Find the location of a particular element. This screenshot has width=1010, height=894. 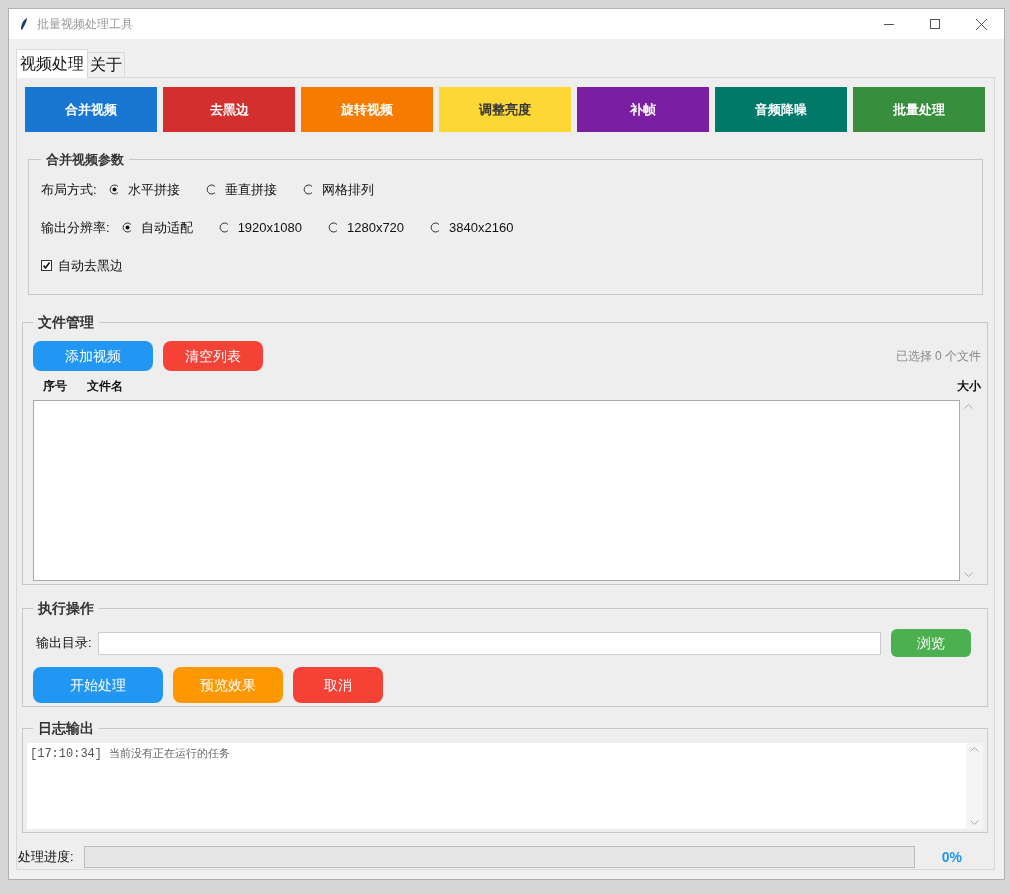

tool-button: 去黑边 is located at coordinates (229, 109).